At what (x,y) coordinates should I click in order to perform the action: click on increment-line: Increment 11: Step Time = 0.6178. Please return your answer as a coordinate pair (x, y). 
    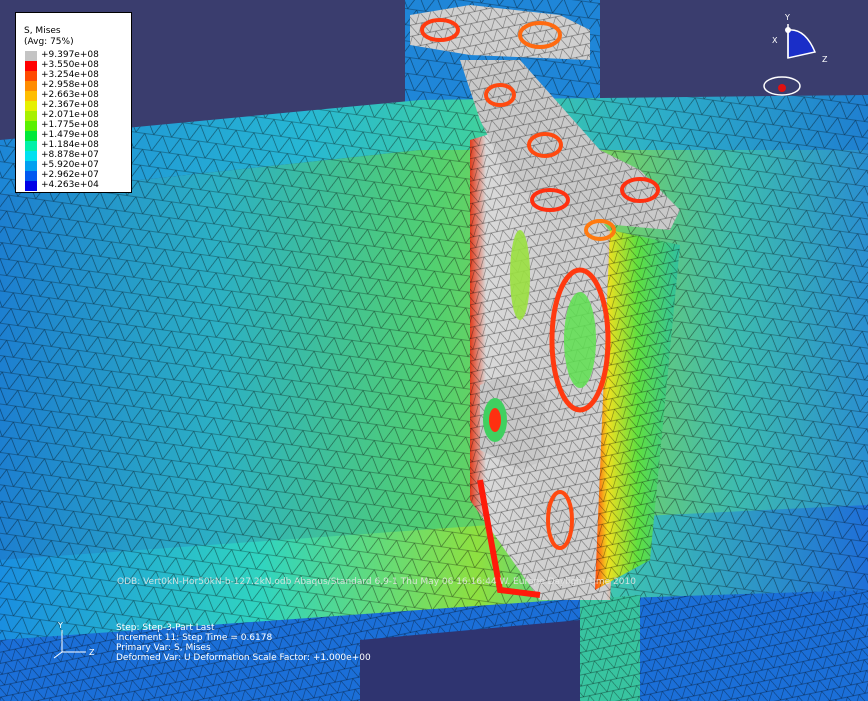
    Looking at the image, I should click on (194, 638).